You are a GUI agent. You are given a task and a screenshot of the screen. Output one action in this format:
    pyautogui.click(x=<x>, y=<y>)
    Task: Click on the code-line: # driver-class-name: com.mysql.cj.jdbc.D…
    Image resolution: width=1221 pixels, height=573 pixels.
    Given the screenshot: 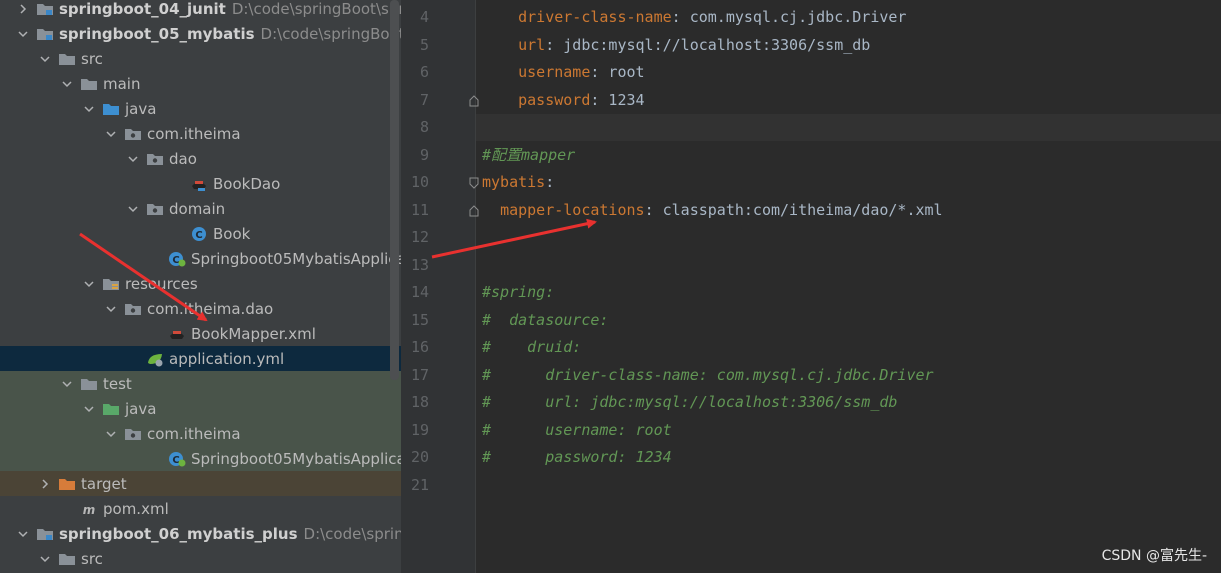 What is the action you would take?
    pyautogui.click(x=848, y=375)
    